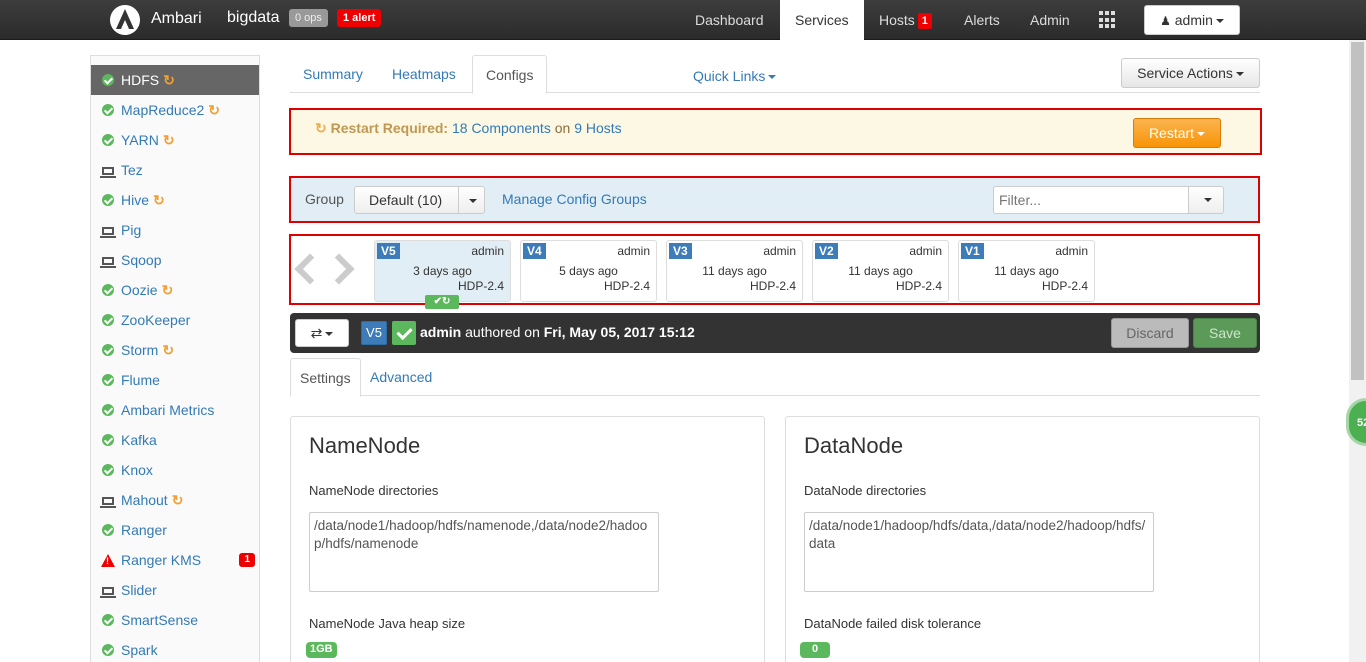 Image resolution: width=1366 pixels, height=662 pixels. What do you see at coordinates (144, 500) in the screenshot?
I see `sidebar-item-label: Mahout` at bounding box center [144, 500].